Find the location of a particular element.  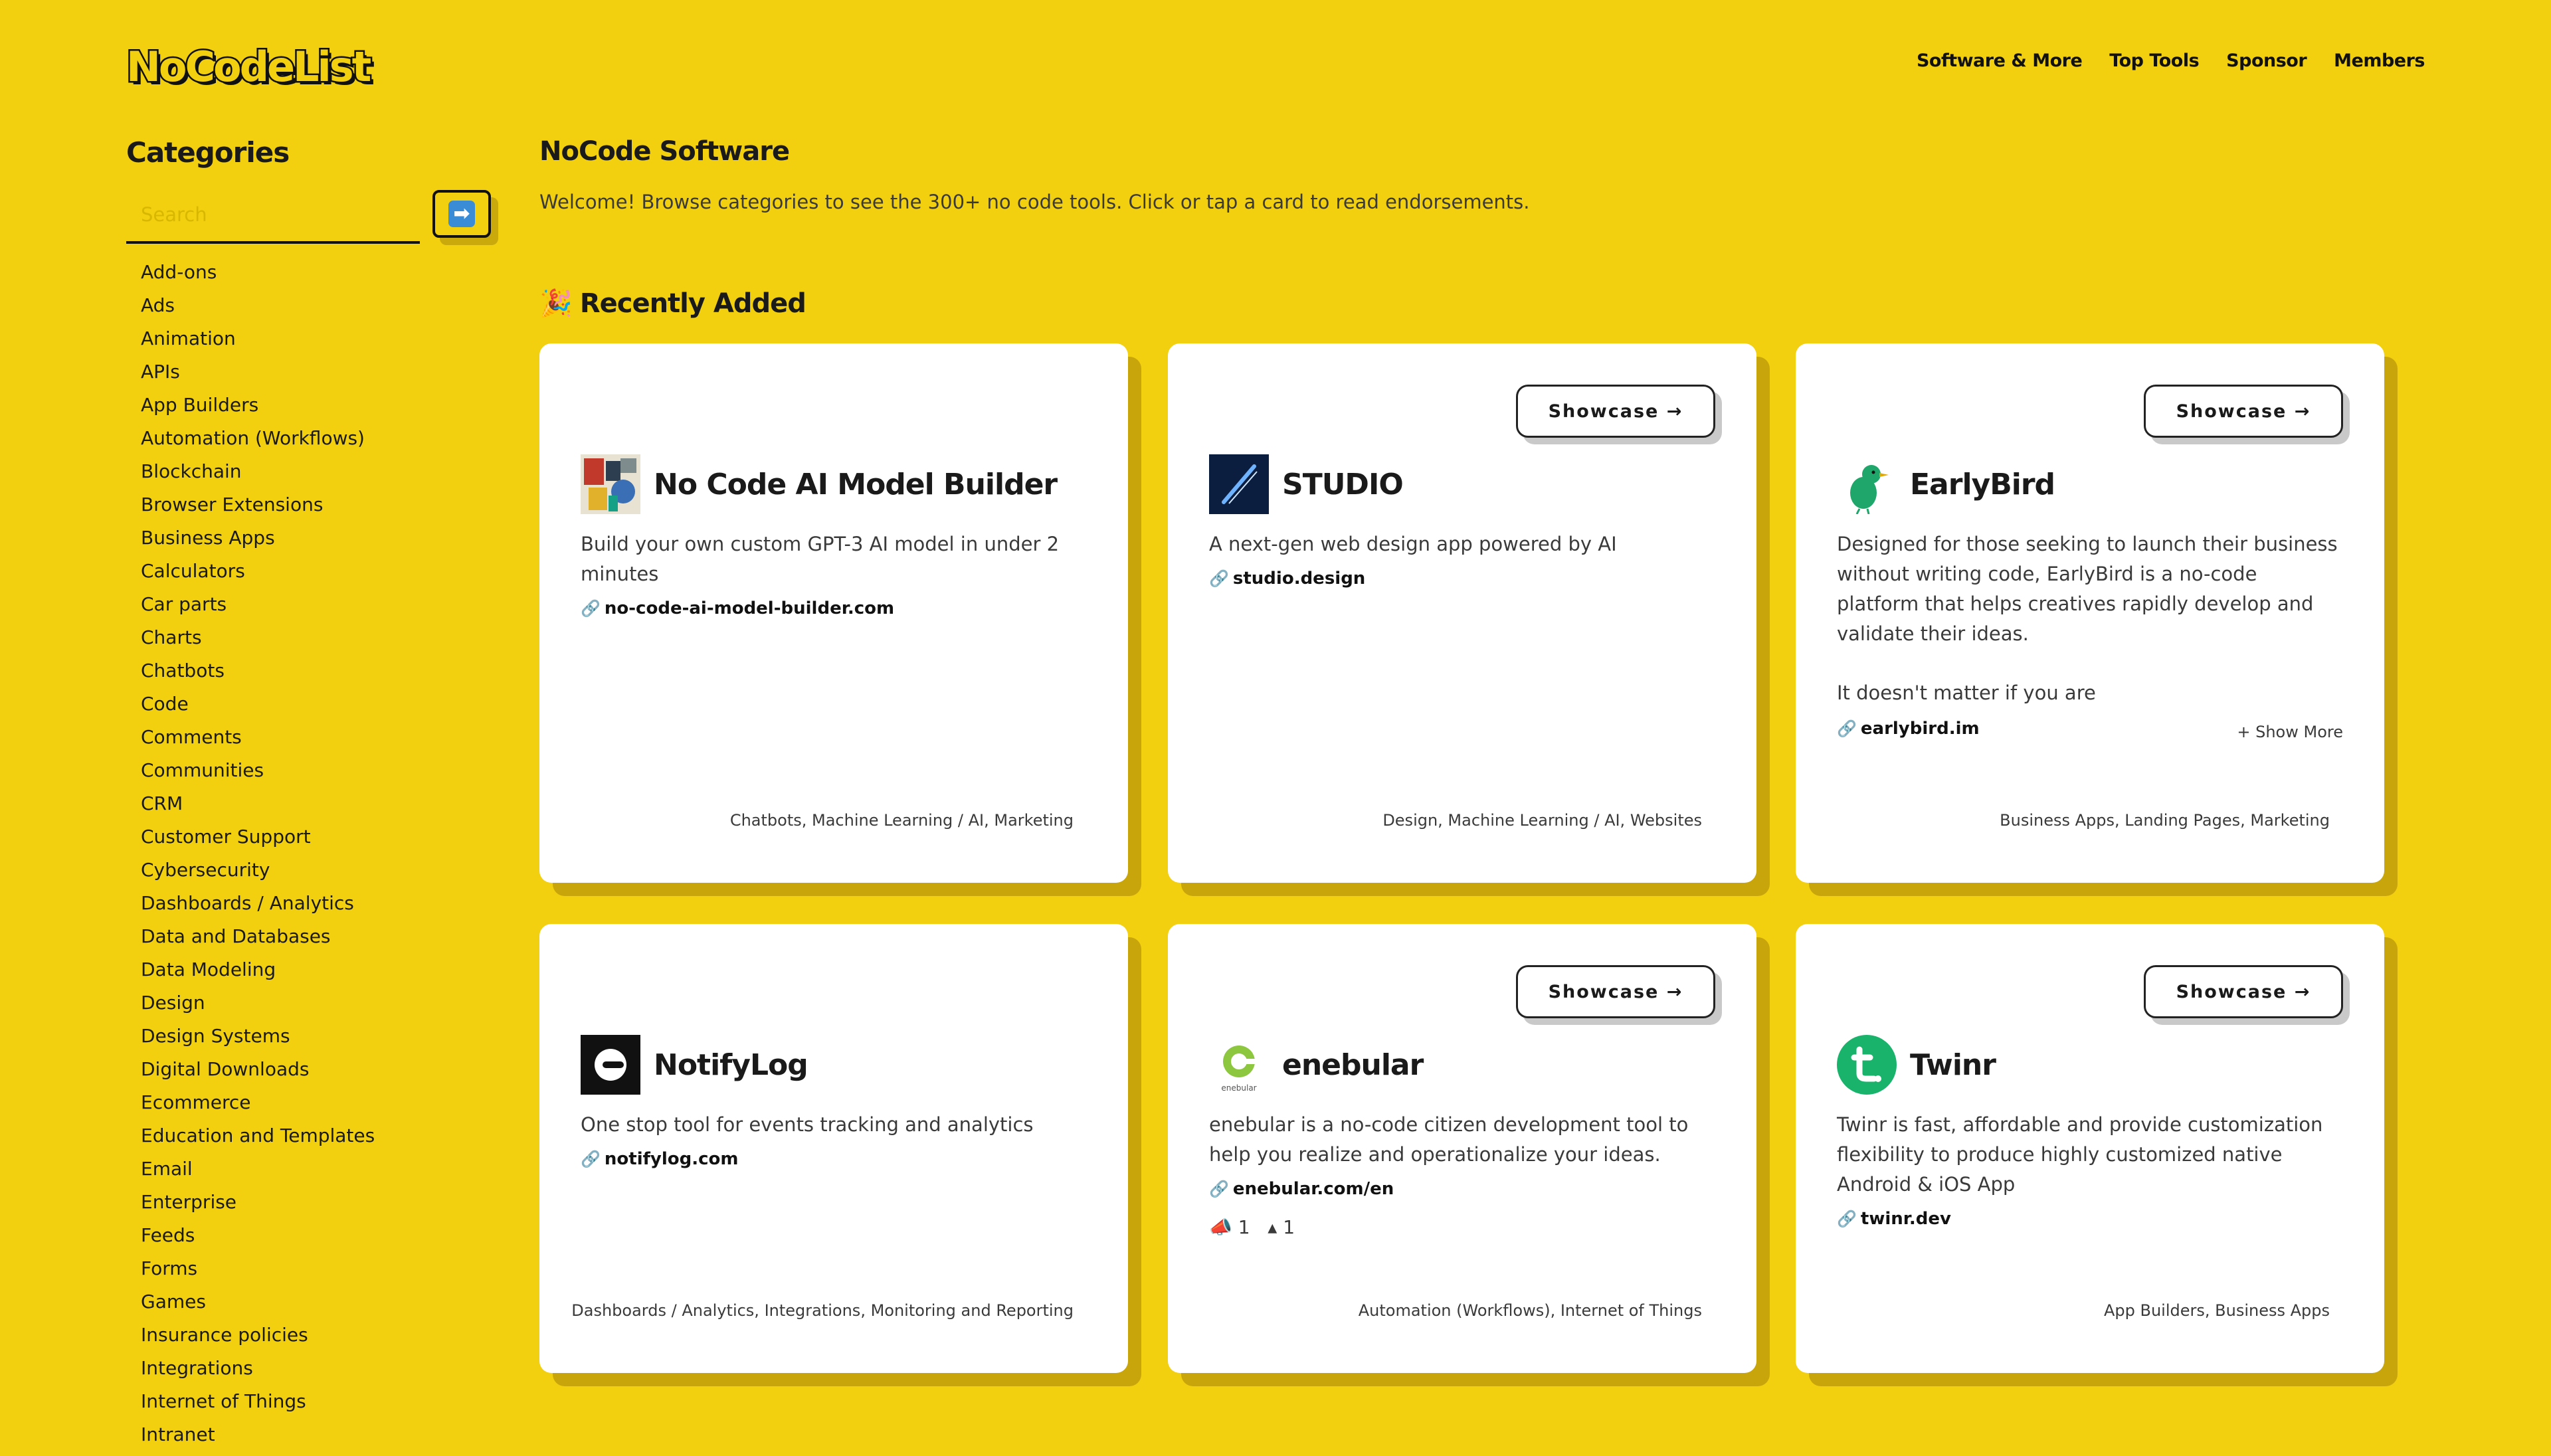

svg-text: enebular is located at coordinates (1238, 1088).